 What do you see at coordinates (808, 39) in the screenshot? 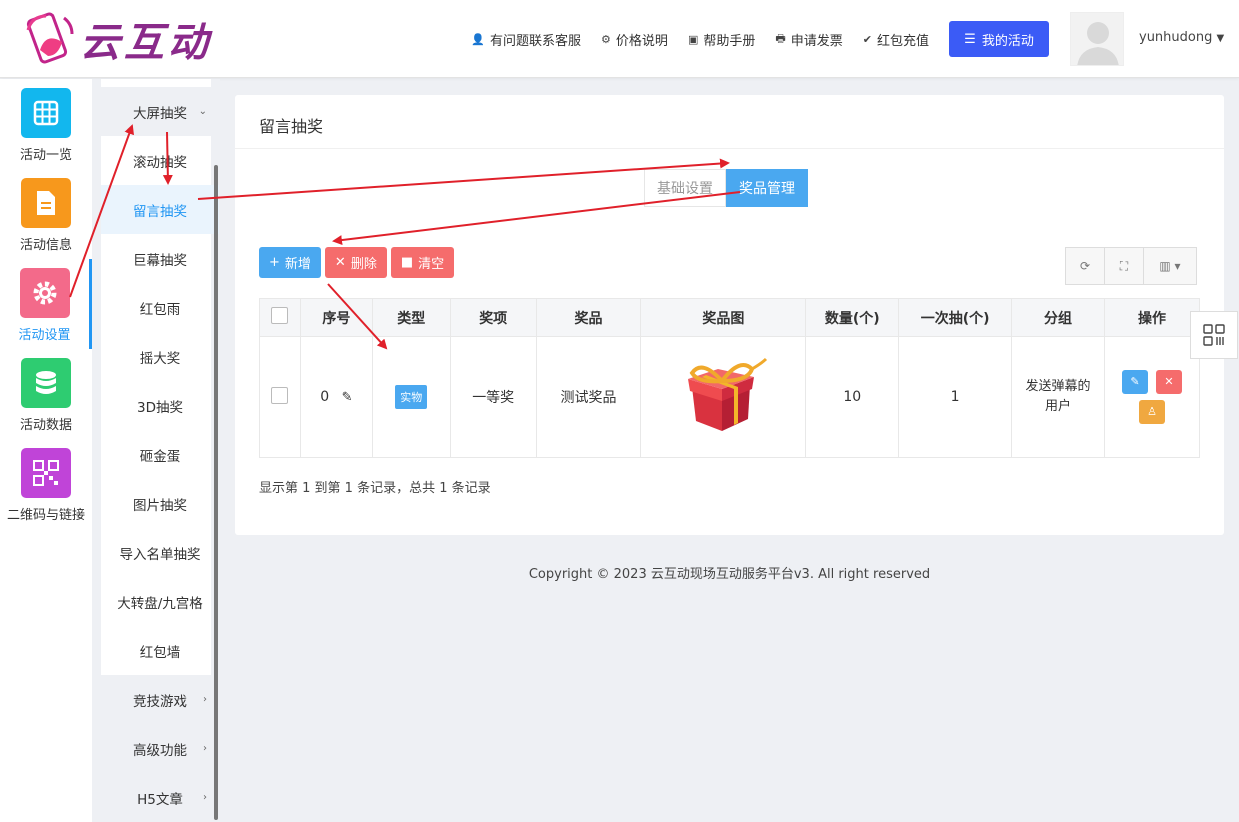
I see `link-invoice: 🖶 申请发票` at bounding box center [808, 39].